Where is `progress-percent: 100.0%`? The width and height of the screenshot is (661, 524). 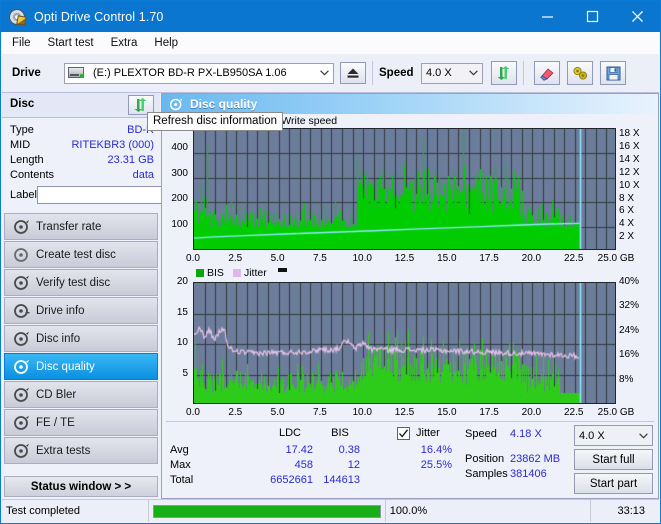 progress-percent: 100.0% is located at coordinates (489, 511).